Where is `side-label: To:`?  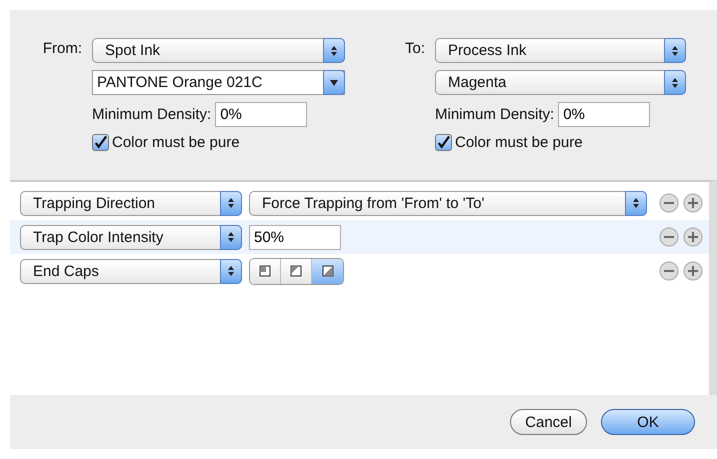 side-label: To: is located at coordinates (415, 48).